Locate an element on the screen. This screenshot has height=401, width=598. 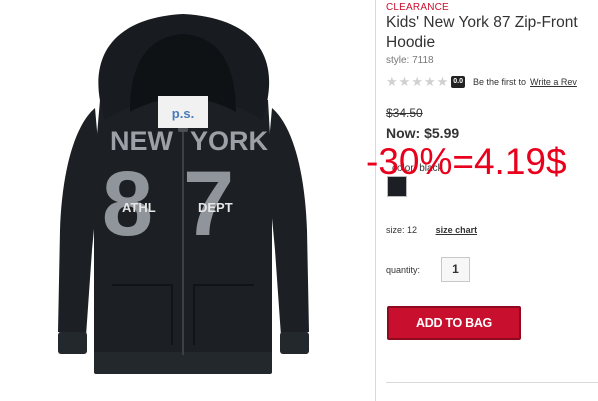
size-value: 12 is located at coordinates (412, 230).